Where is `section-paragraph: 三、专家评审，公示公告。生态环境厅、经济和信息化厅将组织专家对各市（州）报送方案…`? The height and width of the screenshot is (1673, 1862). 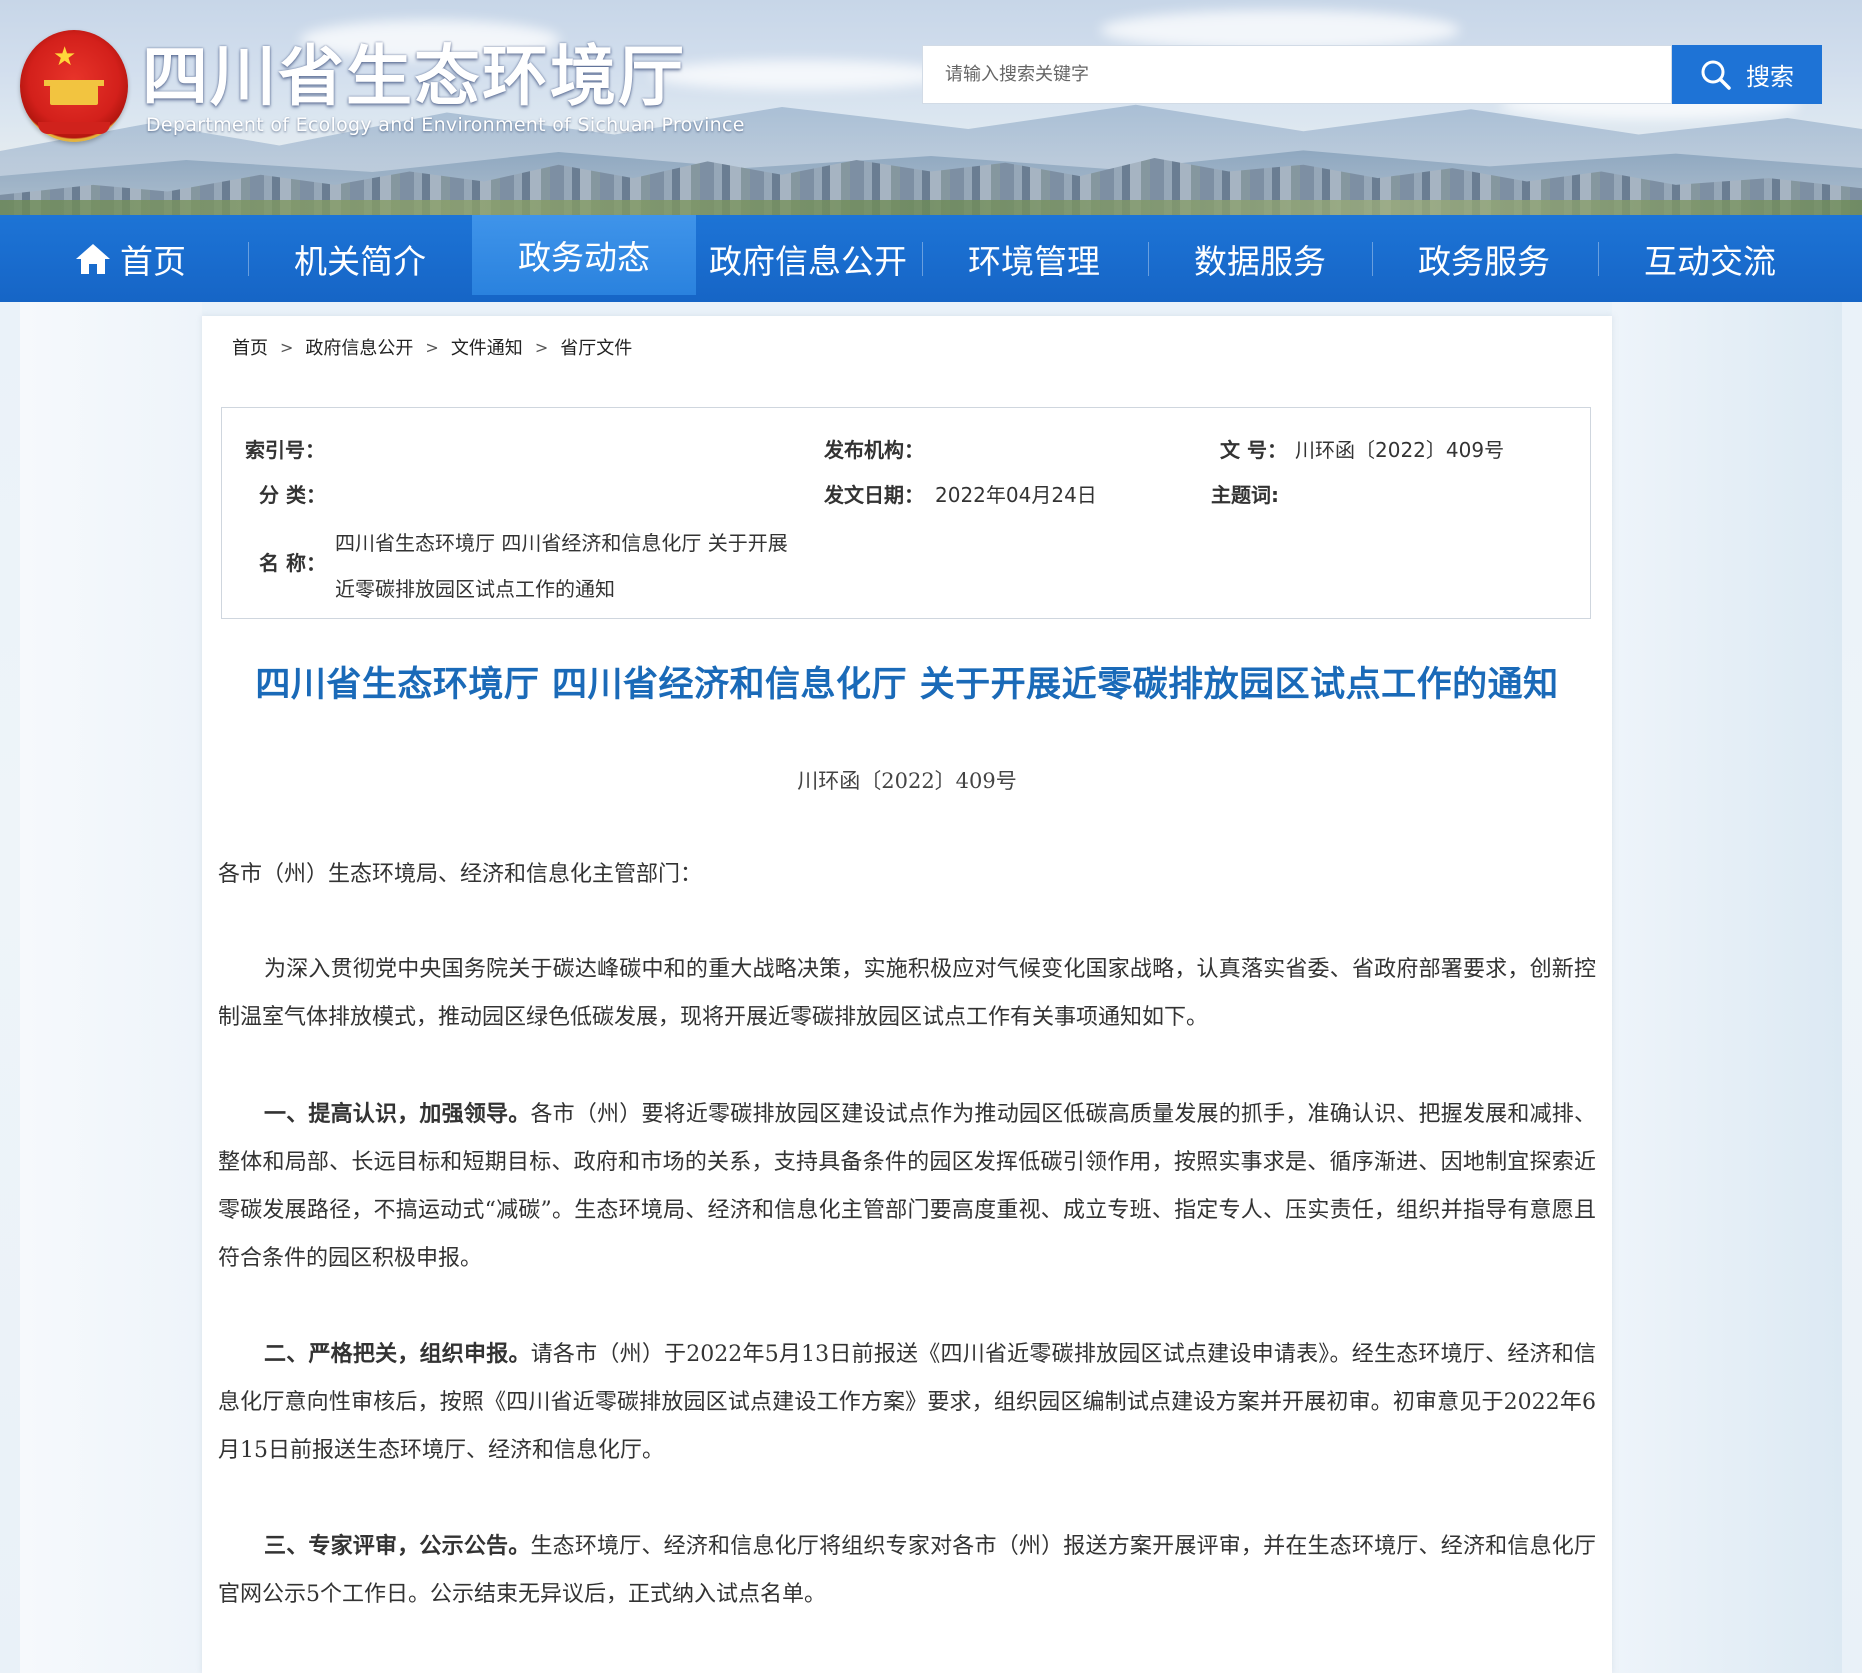 section-paragraph: 三、专家评审，公示公告。生态环境厅、经济和信息化厅将组织专家对各市（州）报送方案… is located at coordinates (907, 1571).